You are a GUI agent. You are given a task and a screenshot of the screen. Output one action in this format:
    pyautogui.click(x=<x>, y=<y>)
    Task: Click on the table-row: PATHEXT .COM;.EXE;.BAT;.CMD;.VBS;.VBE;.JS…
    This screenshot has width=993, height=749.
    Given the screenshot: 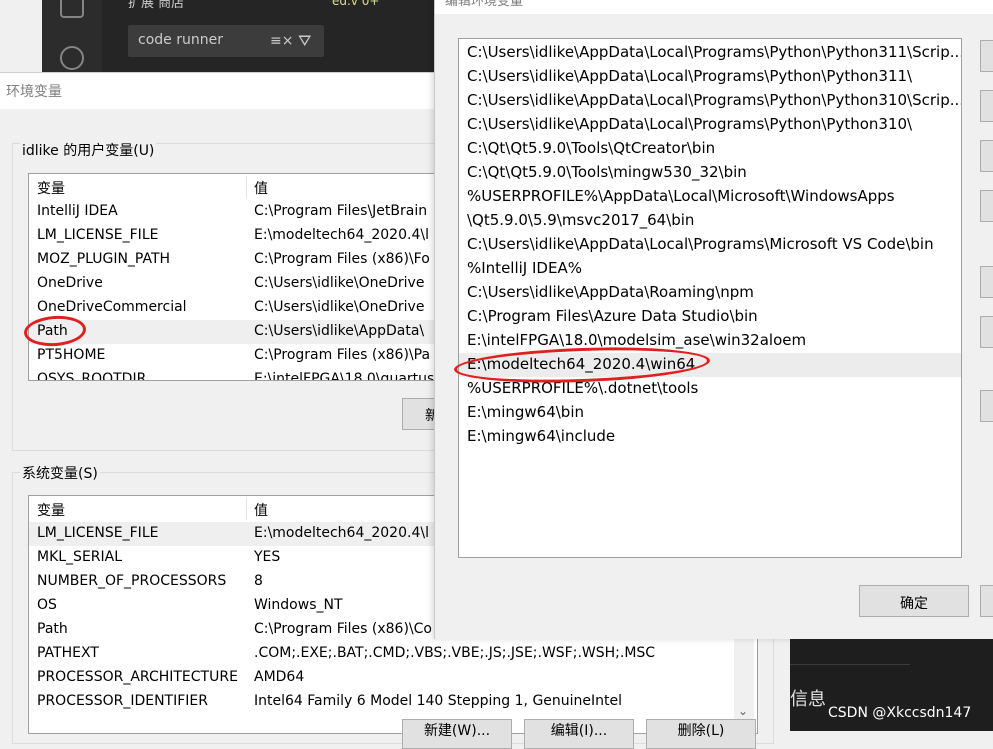 What is the action you would take?
    pyautogui.click(x=393, y=654)
    